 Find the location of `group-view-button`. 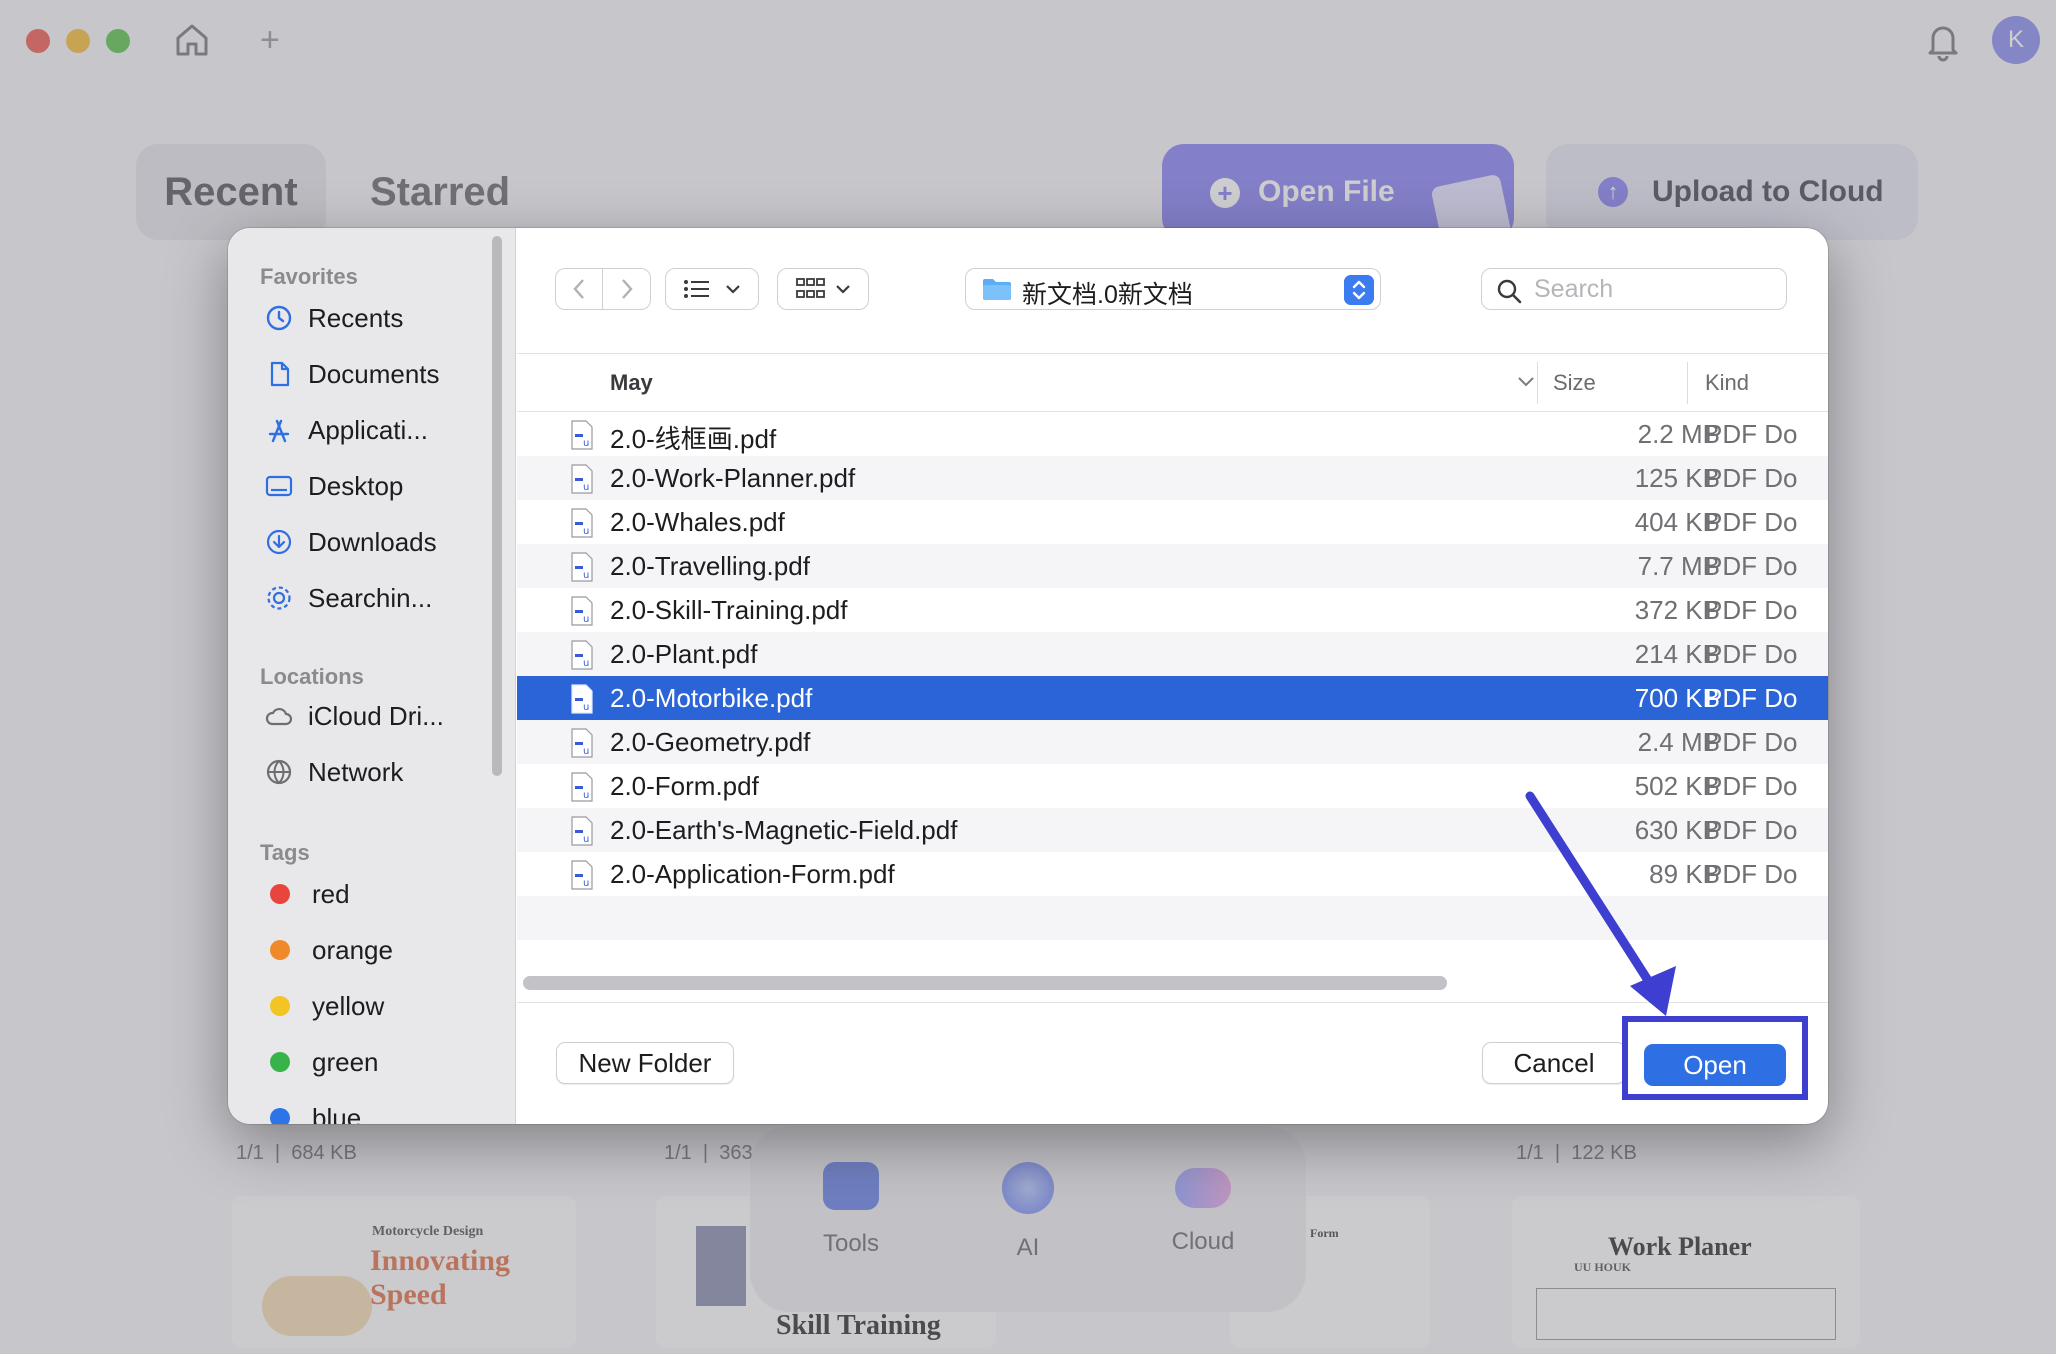

group-view-button is located at coordinates (823, 289).